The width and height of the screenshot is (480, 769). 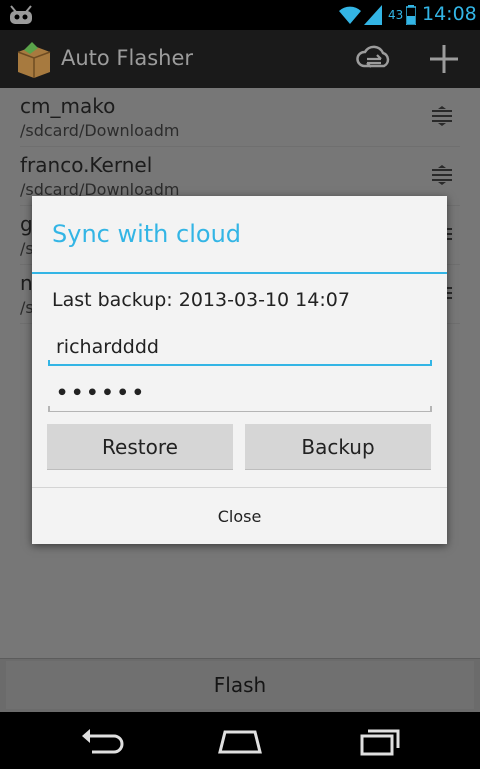 What do you see at coordinates (34, 60) in the screenshot?
I see `app-box-icon` at bounding box center [34, 60].